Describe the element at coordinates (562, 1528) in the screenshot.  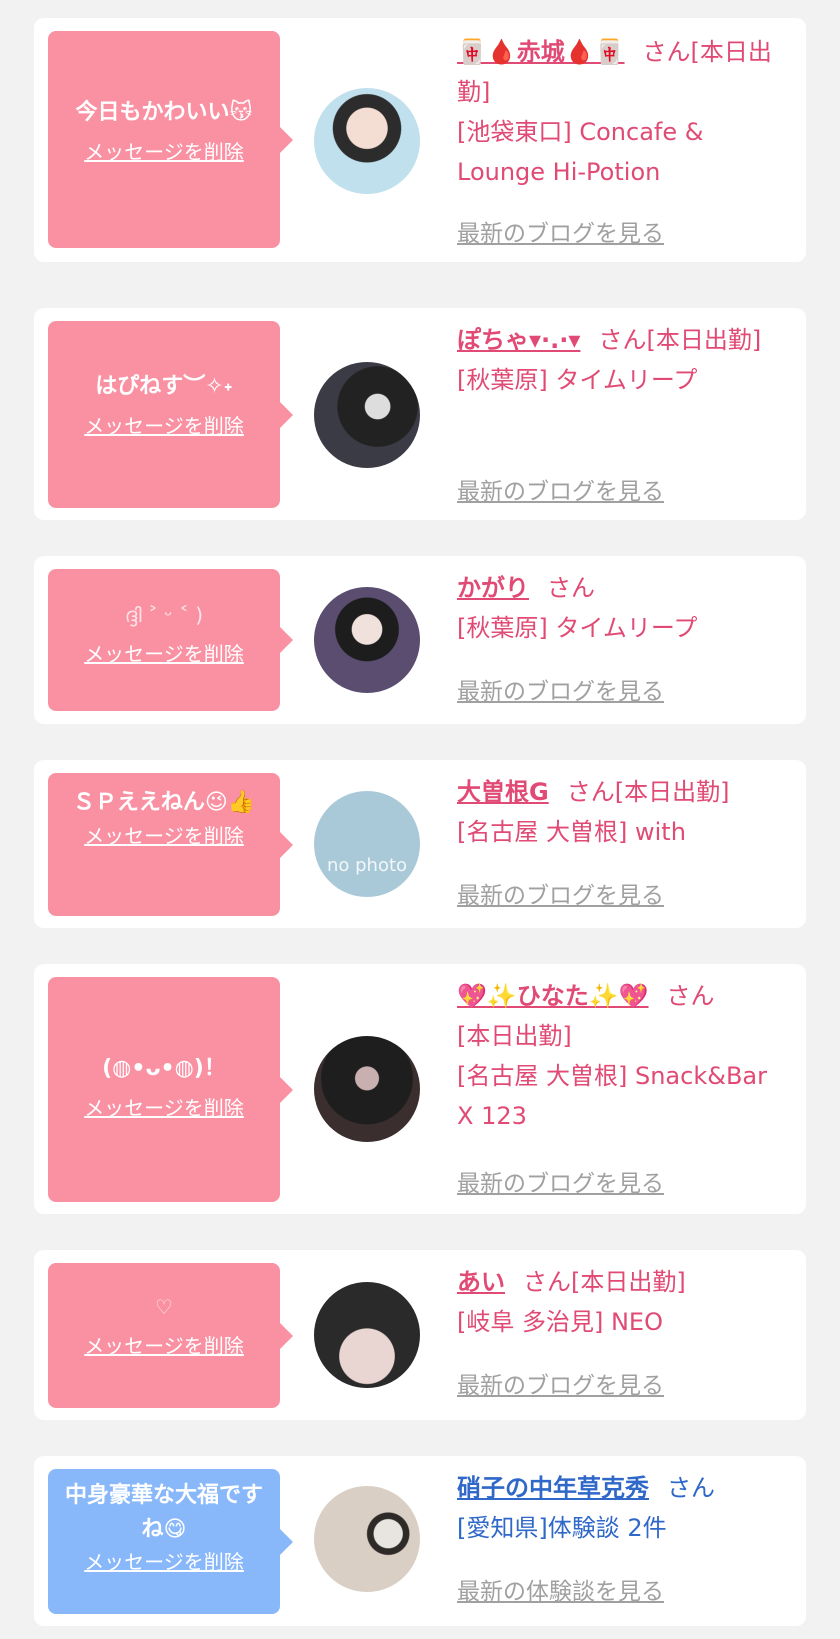
I see `shop-location: [愛知県]体験談 2件` at that location.